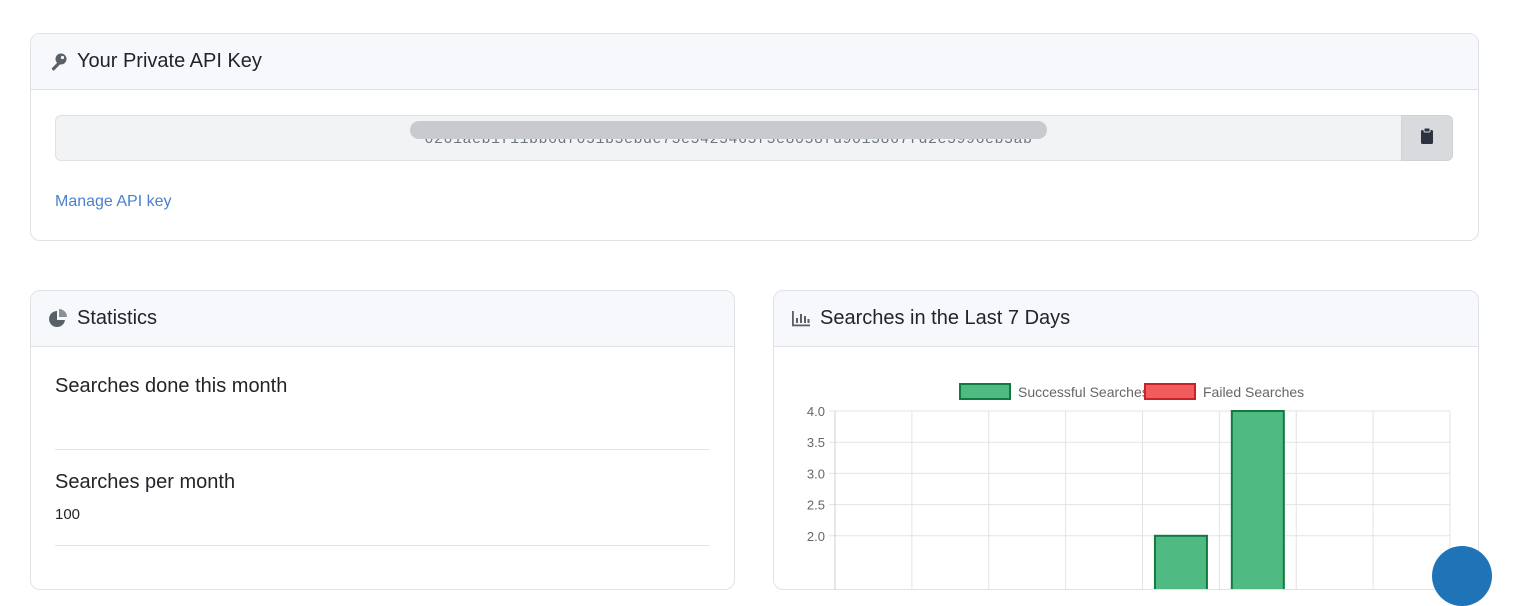 The image size is (1513, 606). I want to click on key-icon, so click(58, 62).